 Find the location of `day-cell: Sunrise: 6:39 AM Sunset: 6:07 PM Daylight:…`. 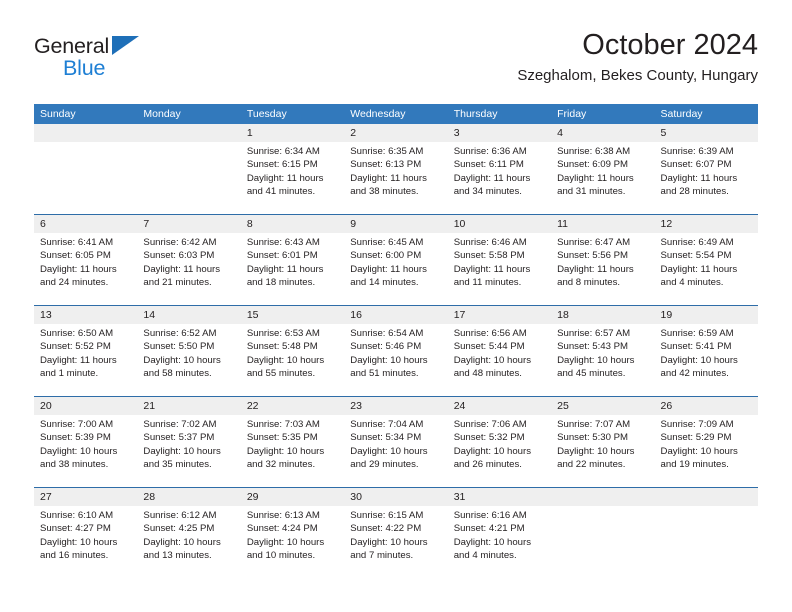

day-cell: Sunrise: 6:39 AM Sunset: 6:07 PM Daylight:… is located at coordinates (706, 178).